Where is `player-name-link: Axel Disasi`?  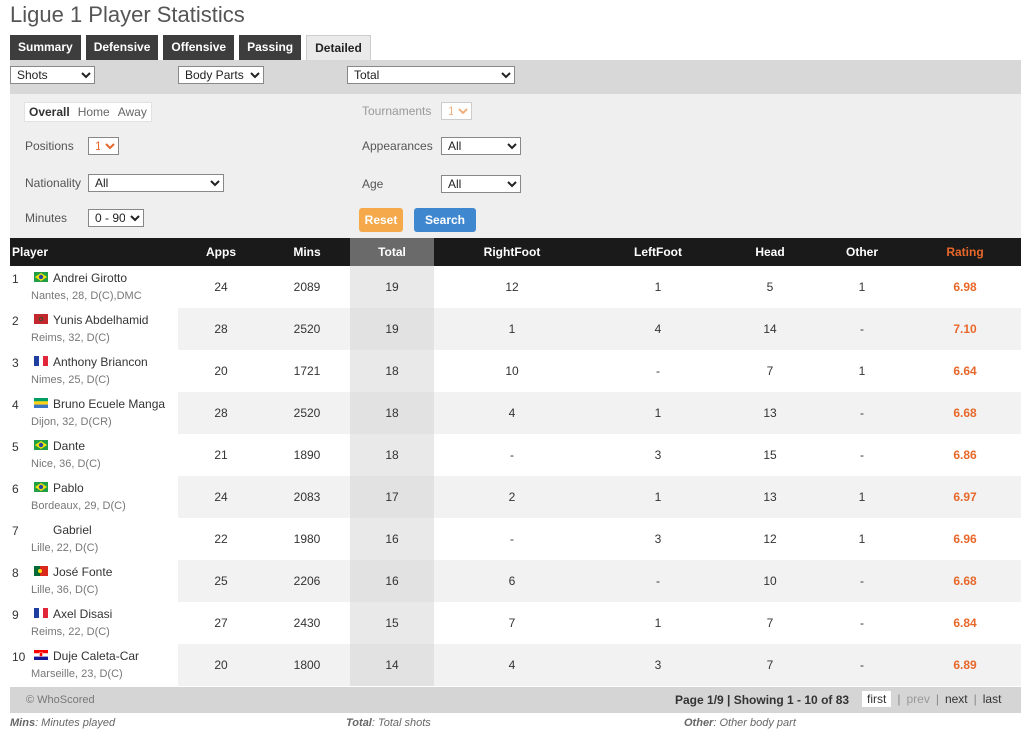 player-name-link: Axel Disasi is located at coordinates (82, 614).